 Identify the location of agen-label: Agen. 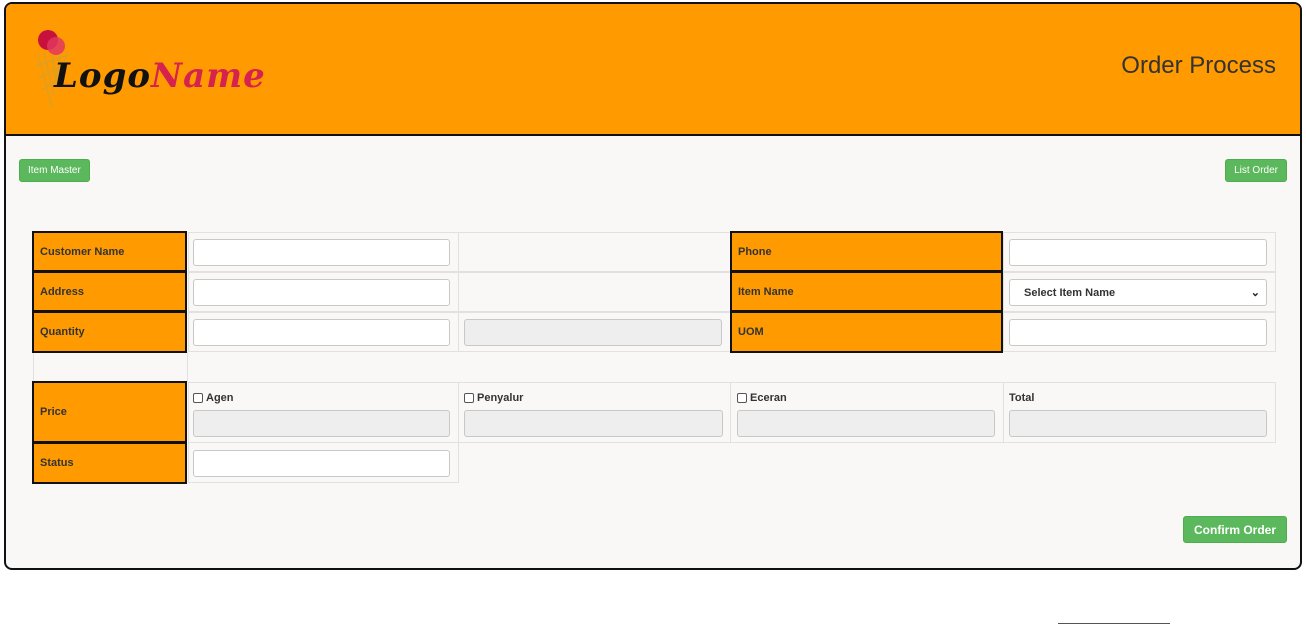
(220, 398).